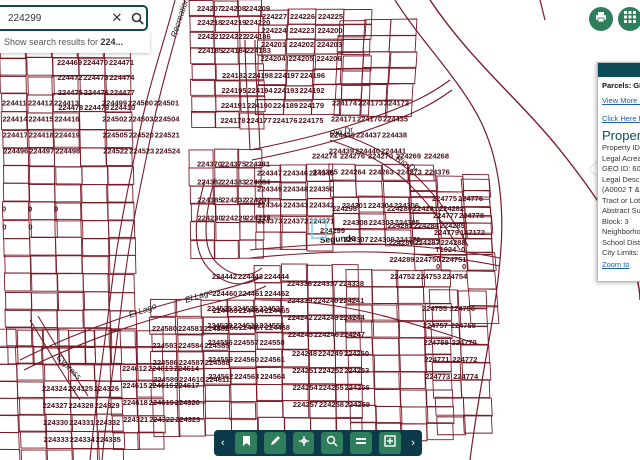  I want to click on parcel-id-label: 224756, so click(462, 308).